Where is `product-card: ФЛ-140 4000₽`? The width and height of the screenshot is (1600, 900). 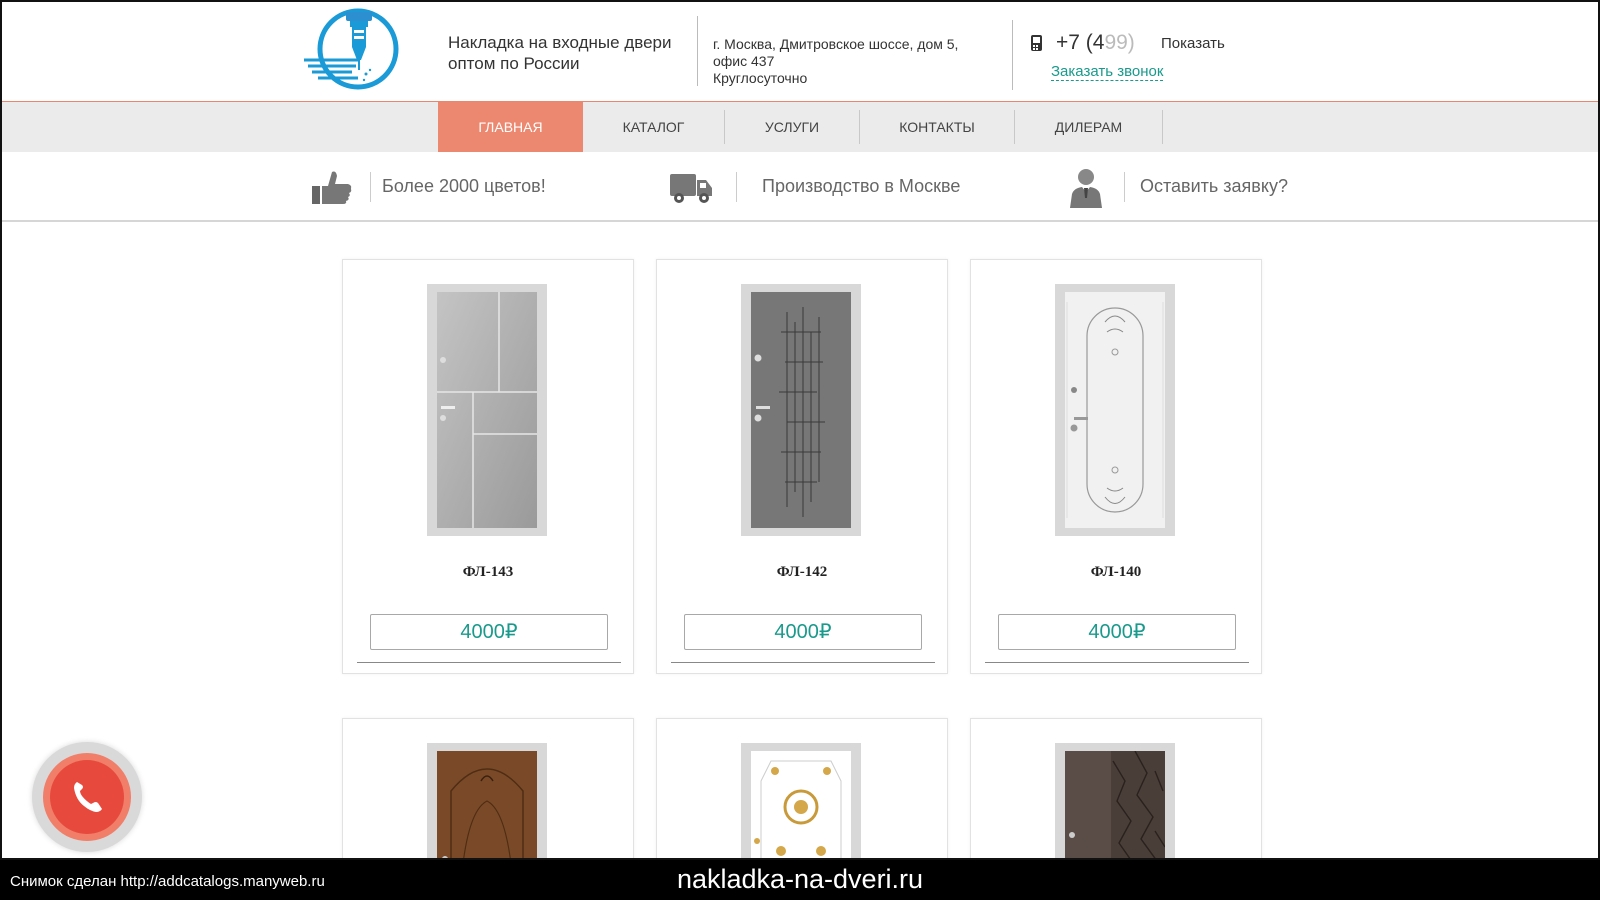
product-card: ФЛ-140 4000₽ is located at coordinates (1116, 466).